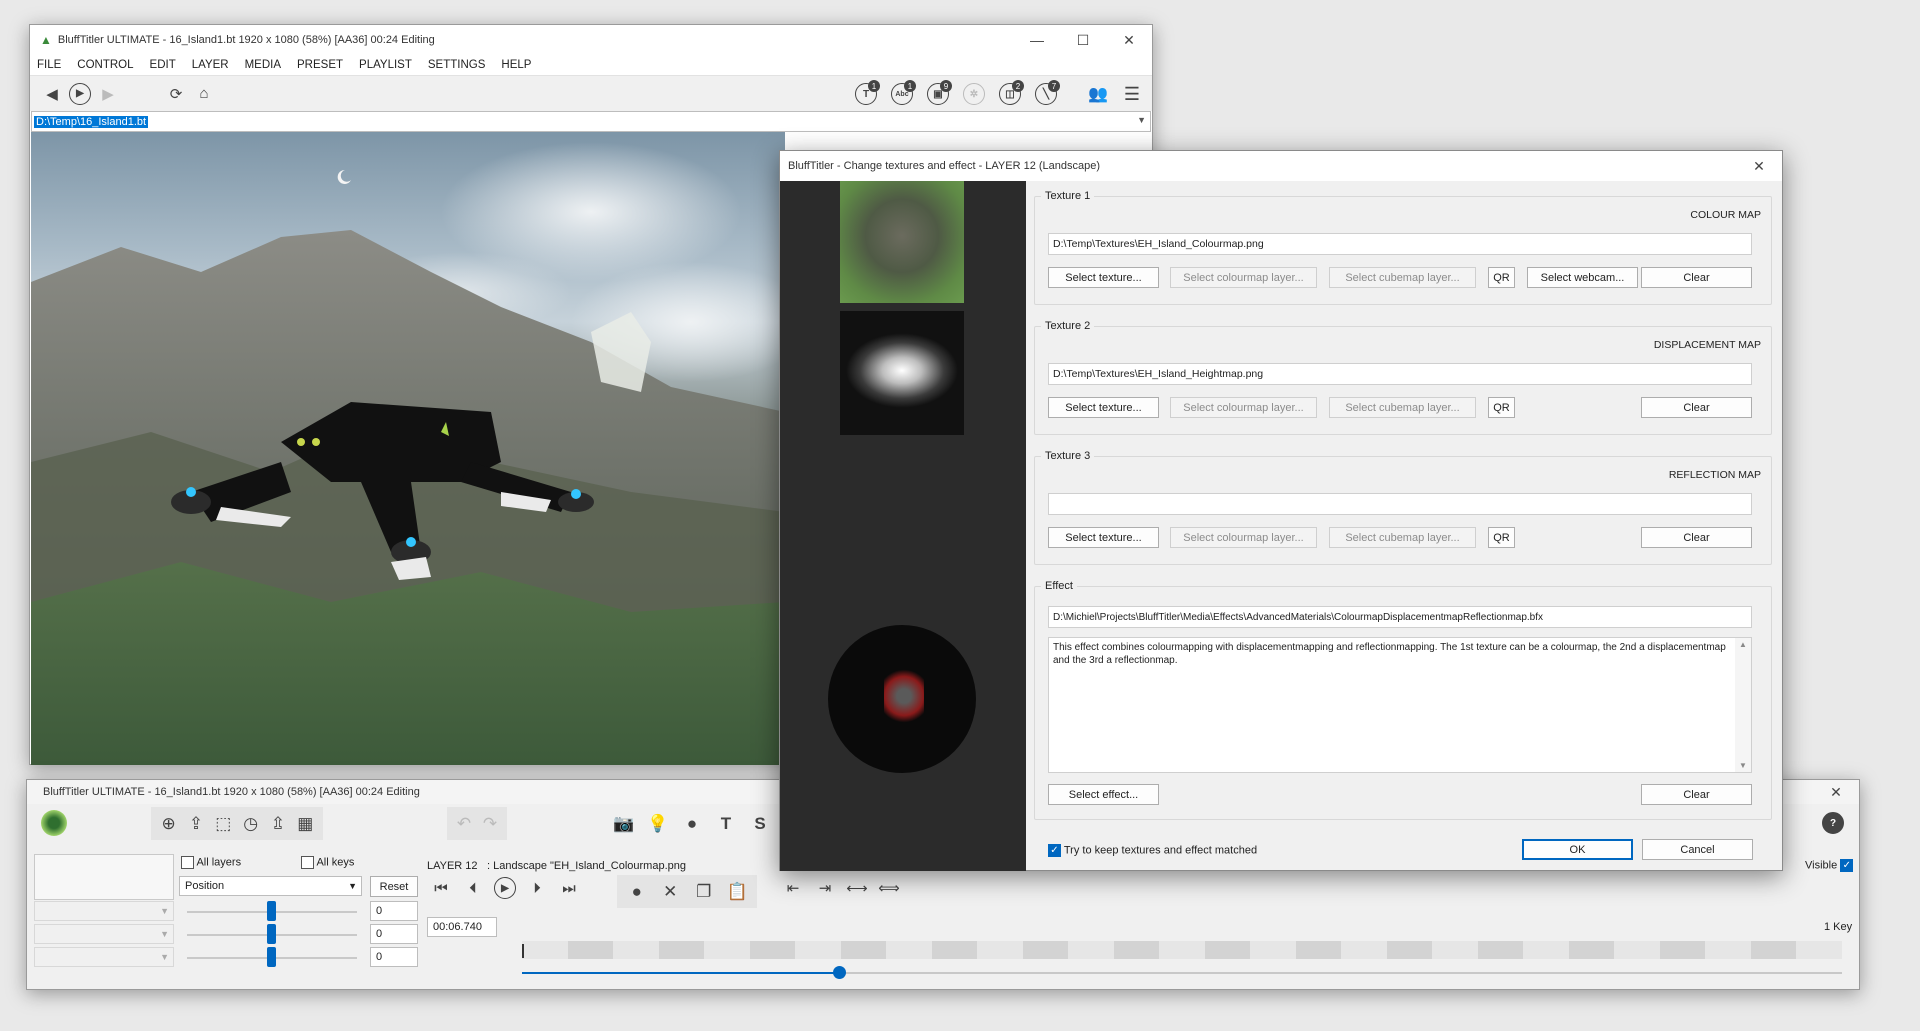  I want to click on effect-clear-button: Clear, so click(1696, 794).